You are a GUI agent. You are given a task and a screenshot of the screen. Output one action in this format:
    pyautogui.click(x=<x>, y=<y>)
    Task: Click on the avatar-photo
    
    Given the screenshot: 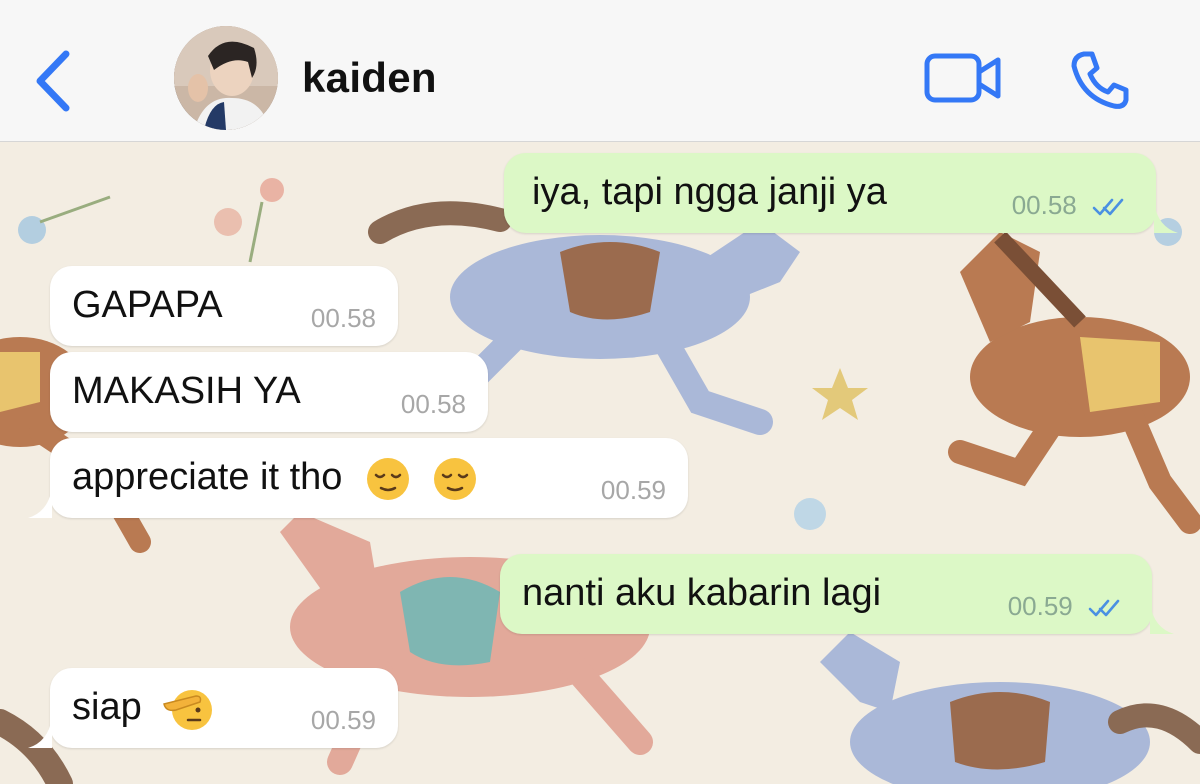 What is the action you would take?
    pyautogui.click(x=226, y=78)
    